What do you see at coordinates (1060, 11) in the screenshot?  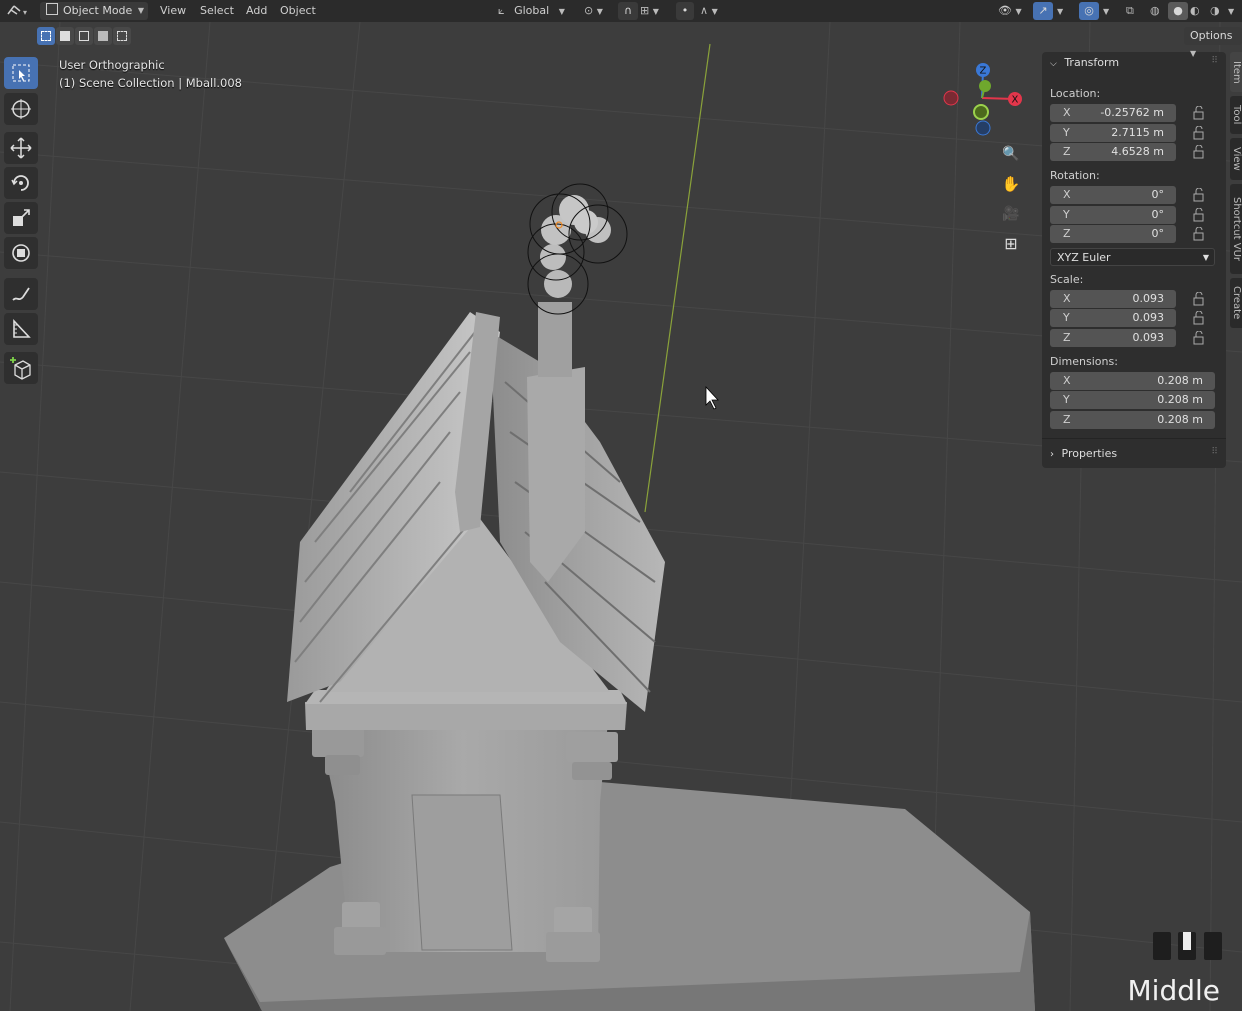 I see `gizmo-dropdown: ▼` at bounding box center [1060, 11].